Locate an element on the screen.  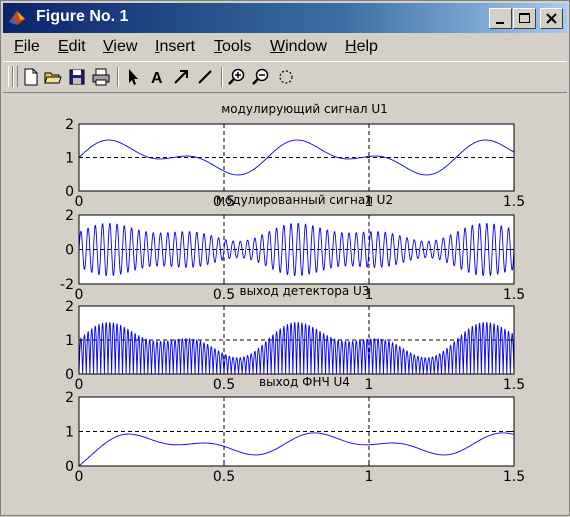
close-button is located at coordinates (551, 18).